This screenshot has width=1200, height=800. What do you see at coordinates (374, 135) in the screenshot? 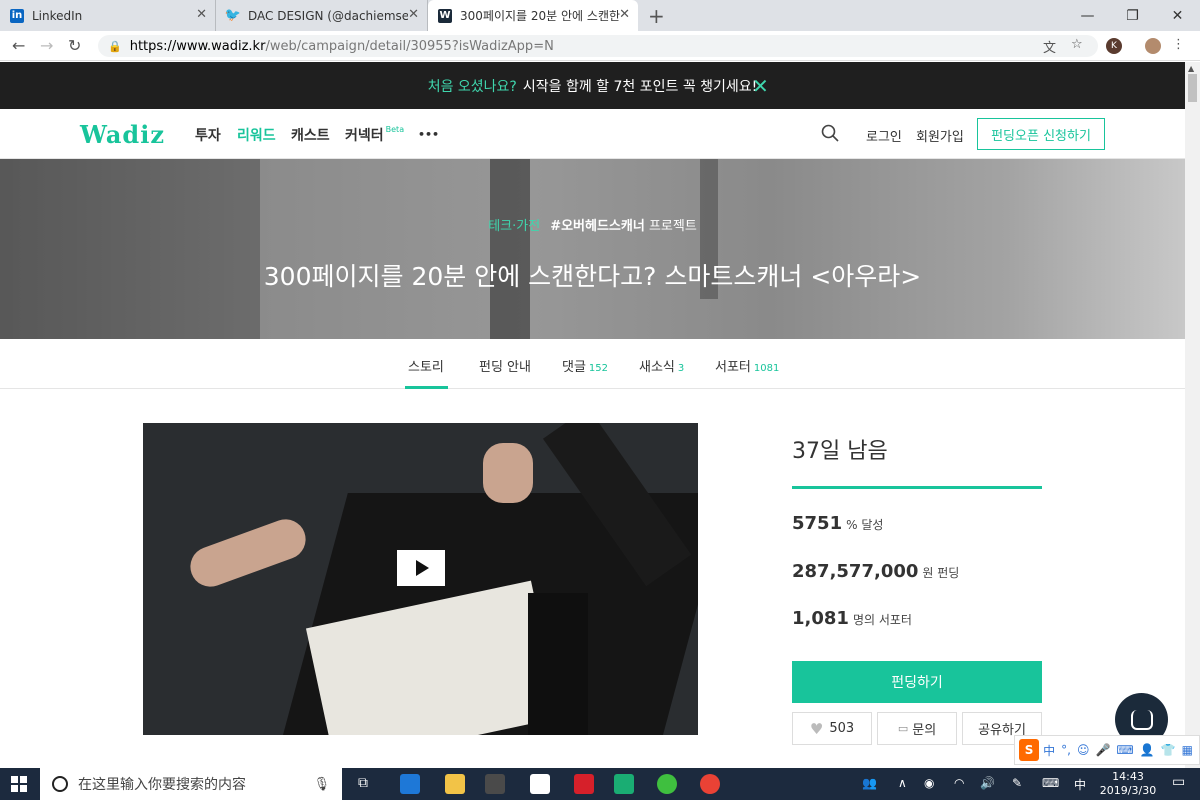
I see `nav-connector: 커넥터 Beta` at bounding box center [374, 135].